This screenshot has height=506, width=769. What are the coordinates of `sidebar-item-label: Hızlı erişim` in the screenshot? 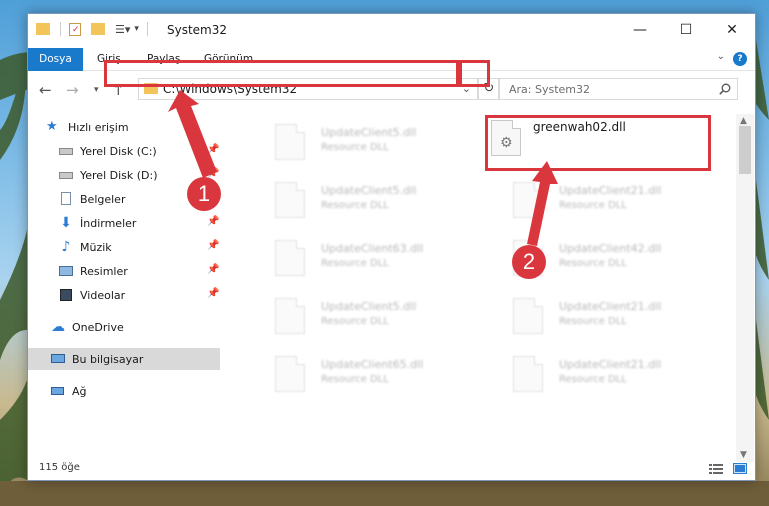 It's located at (98, 127).